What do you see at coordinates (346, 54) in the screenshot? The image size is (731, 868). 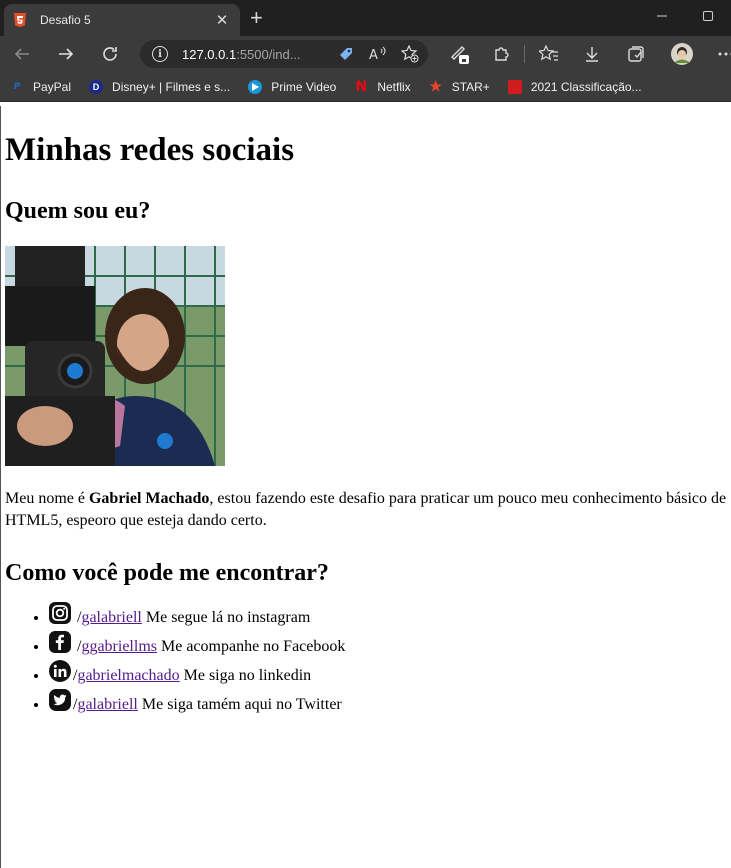 I see `tag-icon` at bounding box center [346, 54].